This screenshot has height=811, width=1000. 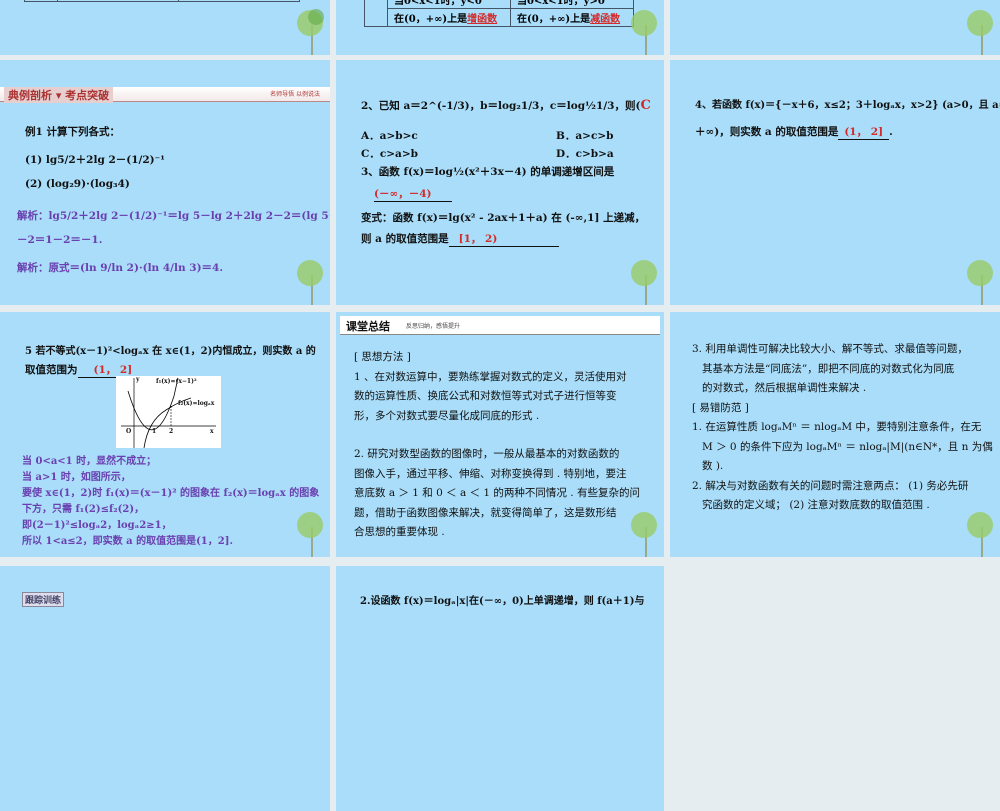 I want to click on section-title: 典例剖析 ▾ 考点突破, so click(x=59, y=95).